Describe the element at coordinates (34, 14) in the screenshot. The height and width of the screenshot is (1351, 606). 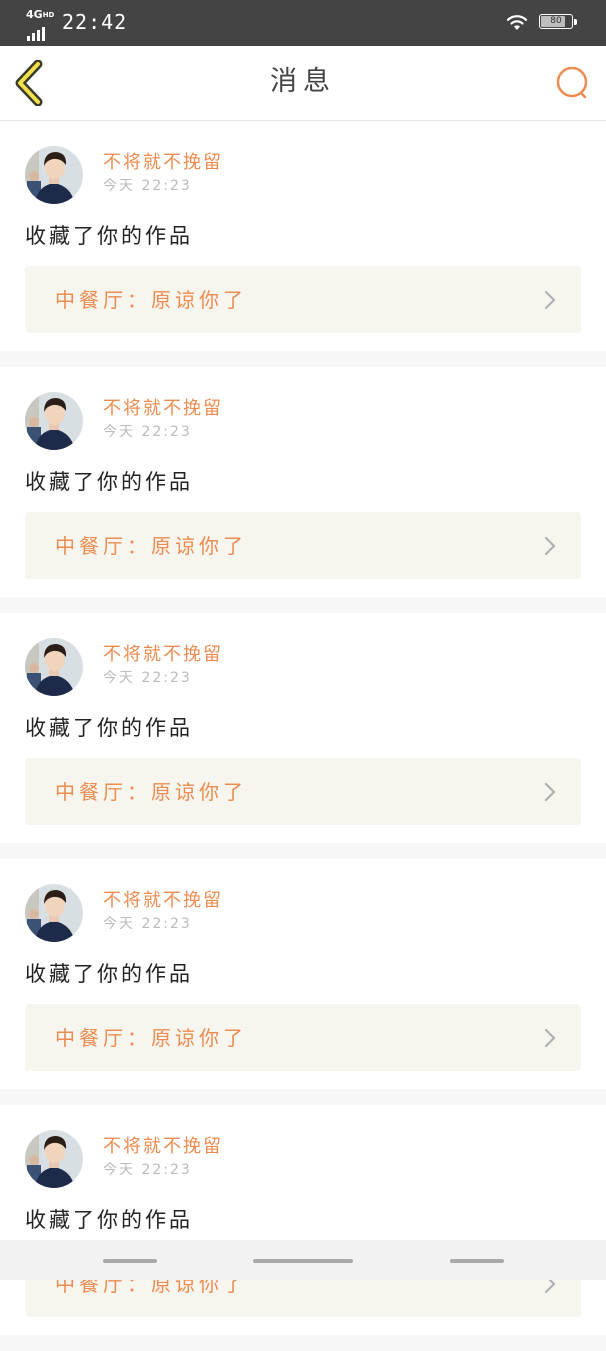
I see `network-type: 4G` at that location.